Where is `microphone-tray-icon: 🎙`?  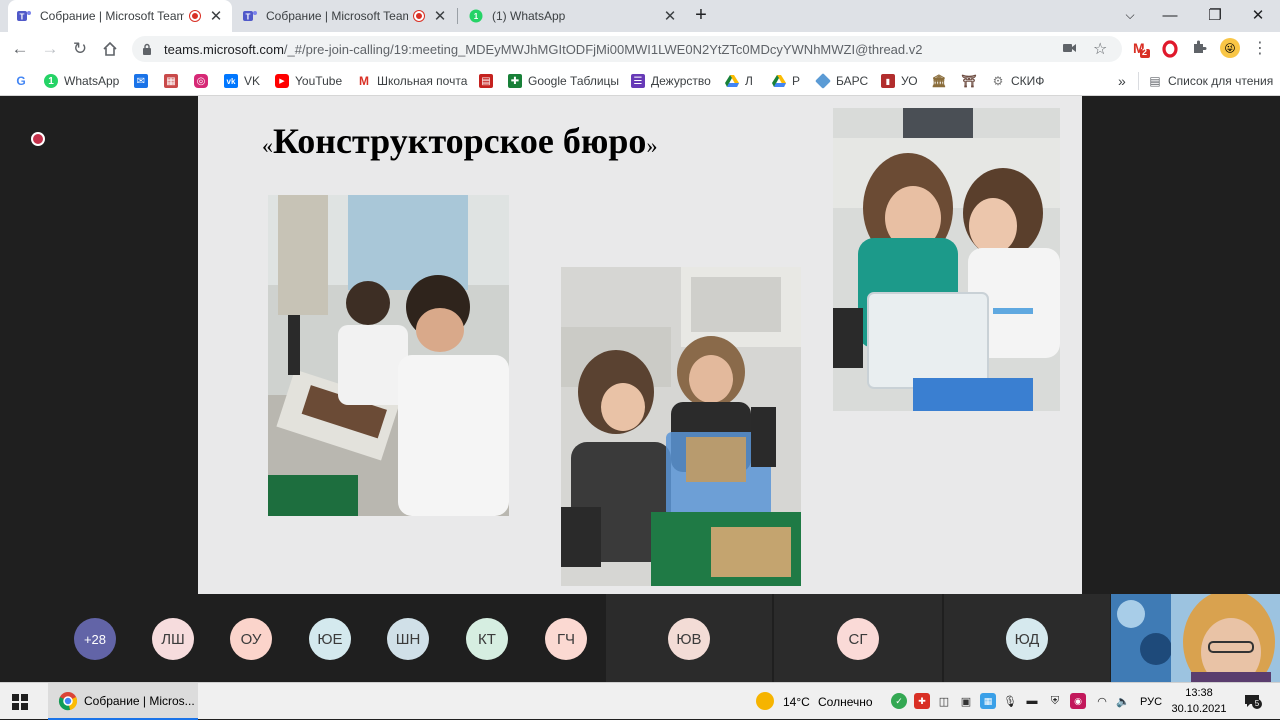
microphone-tray-icon: 🎙 is located at coordinates (1010, 701).